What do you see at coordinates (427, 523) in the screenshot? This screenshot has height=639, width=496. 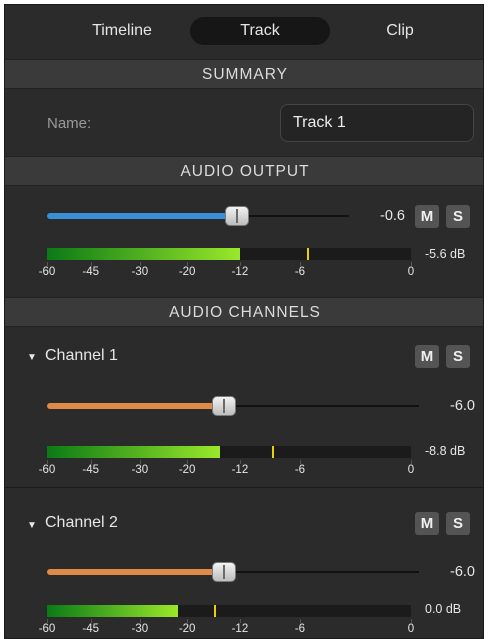 I see `channel-2-mute-button: M` at bounding box center [427, 523].